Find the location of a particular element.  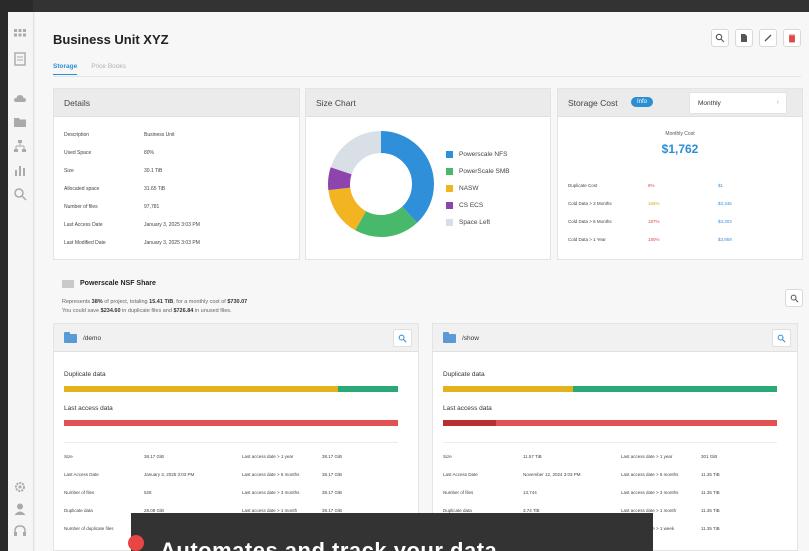

detail-row: Number of files 97,781 is located at coordinates (112, 207).